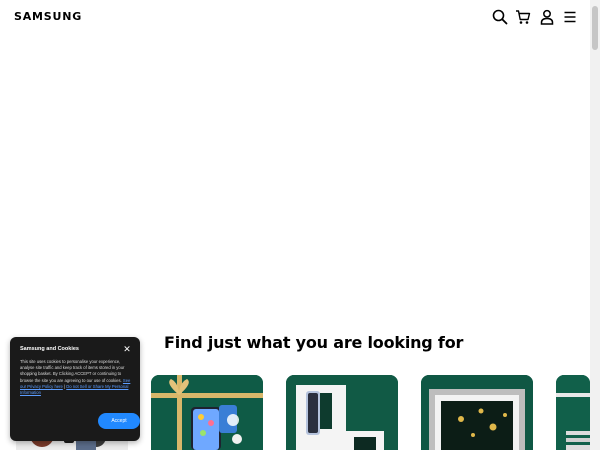 This screenshot has height=450, width=600. I want to click on section-title: Find just what you are looking for, so click(314, 342).